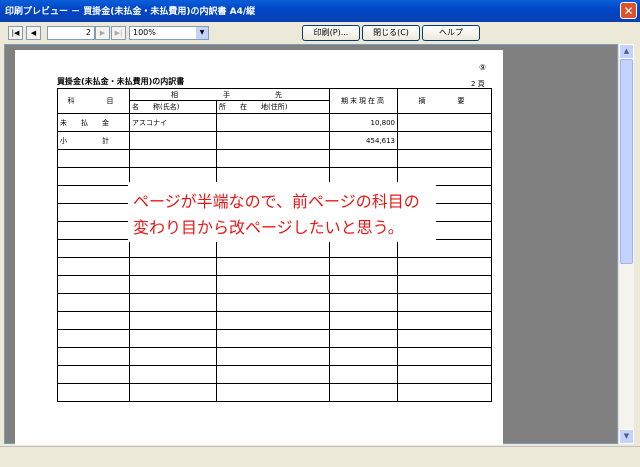 Image resolution: width=640 pixels, height=467 pixels. Describe the element at coordinates (451, 33) in the screenshot. I see `help-button: ヘルプ` at that location.